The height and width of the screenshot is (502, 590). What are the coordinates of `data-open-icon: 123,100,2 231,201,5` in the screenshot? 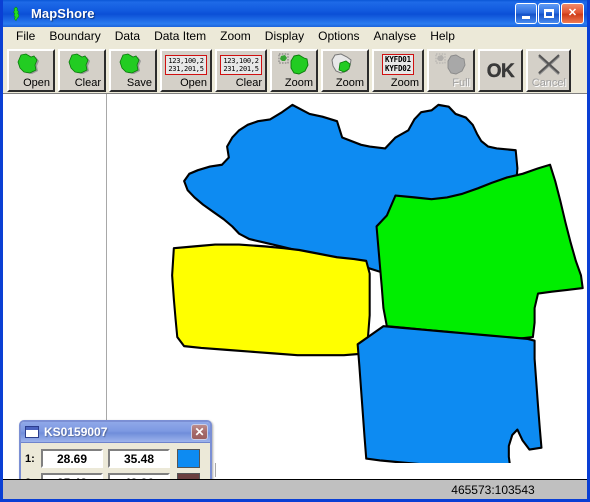 It's located at (186, 65).